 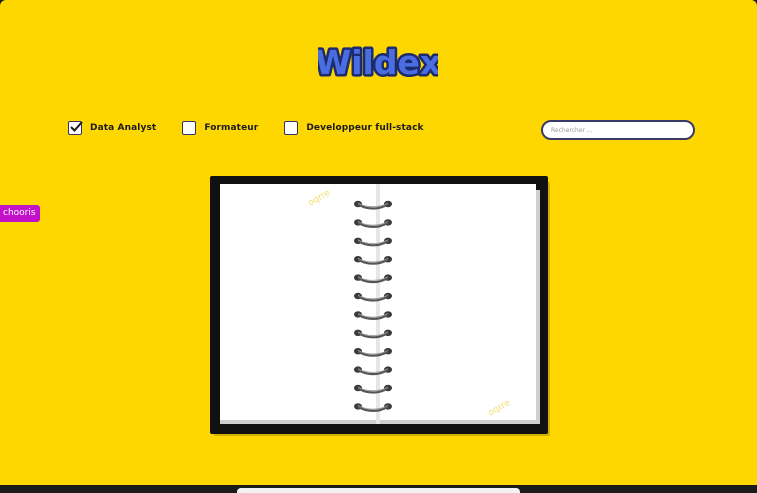 I want to click on checkbox-data-analyst, so click(x=75, y=128).